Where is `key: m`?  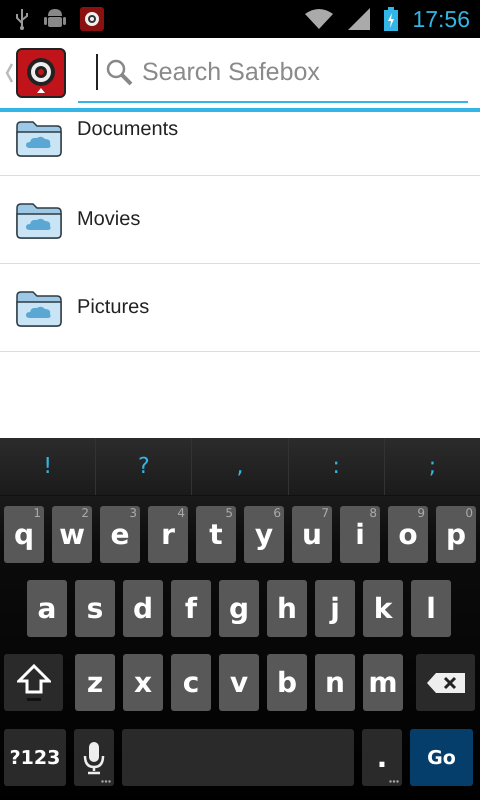 key: m is located at coordinates (383, 682).